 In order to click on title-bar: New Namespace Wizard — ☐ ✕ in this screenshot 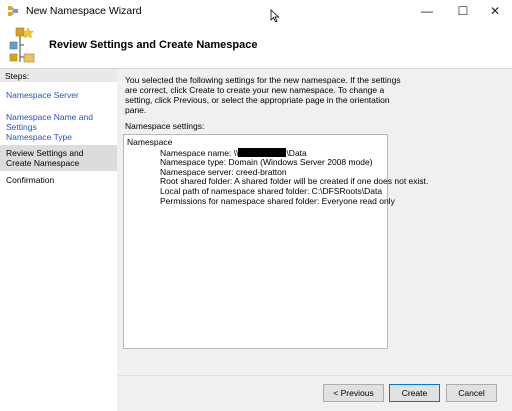, I will do `click(256, 11)`.